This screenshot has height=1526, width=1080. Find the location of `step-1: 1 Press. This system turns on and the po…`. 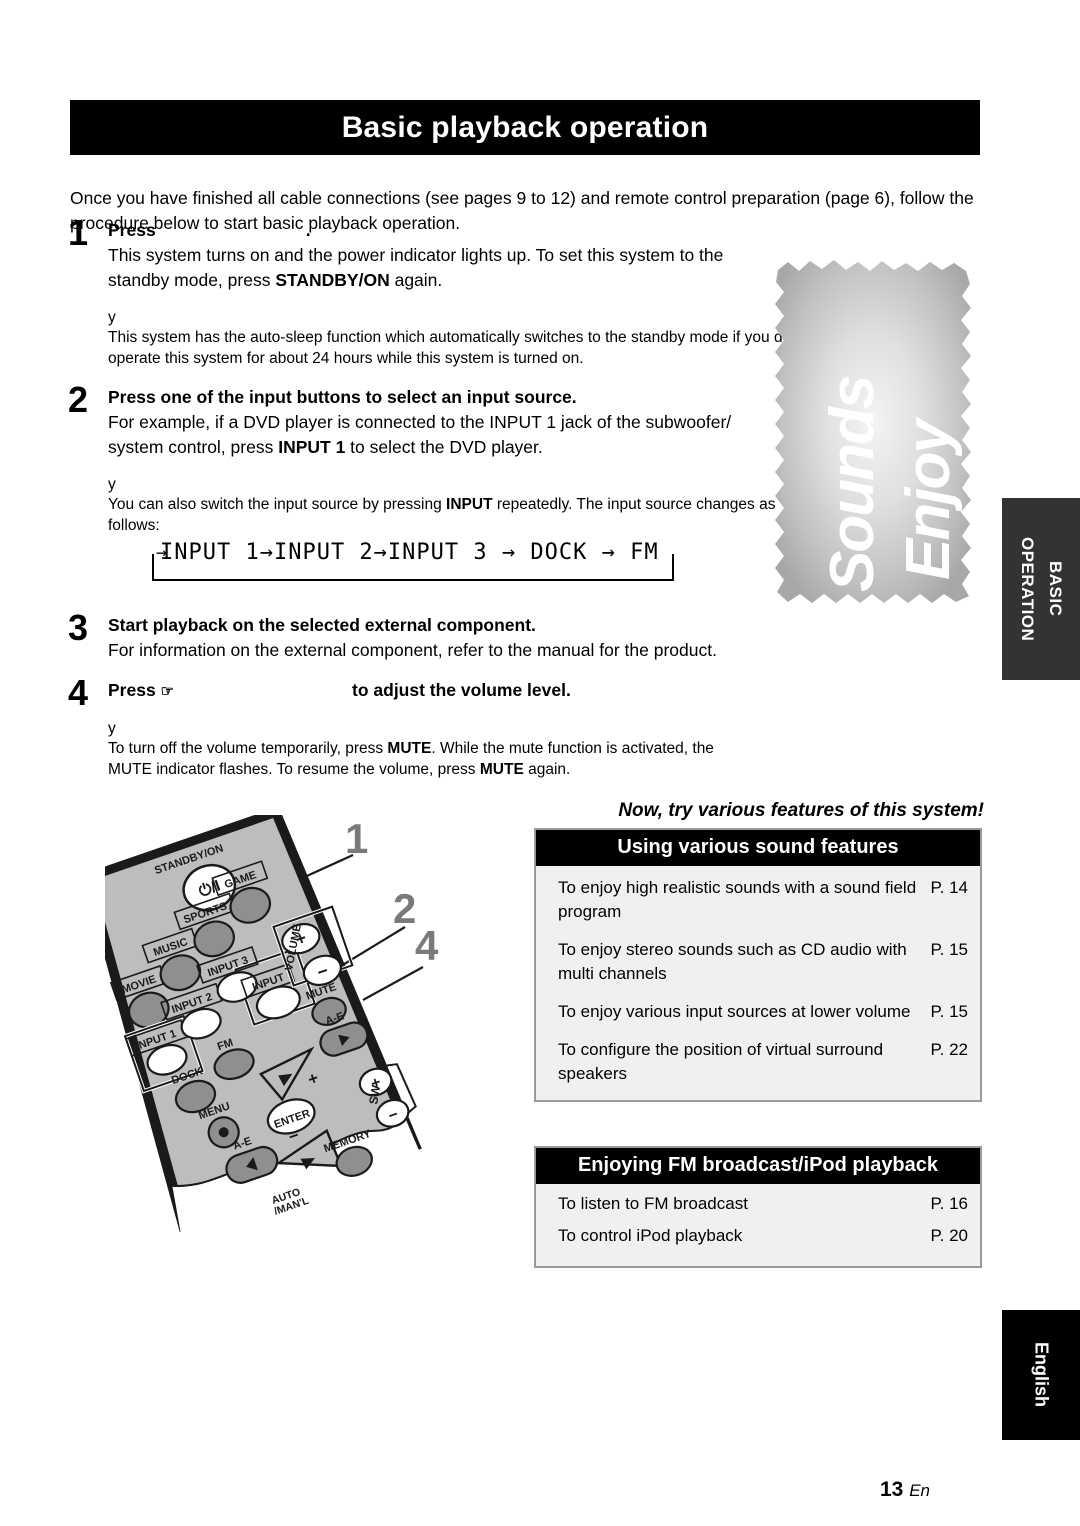

step-1: 1 Press. This system turns on and the po… is located at coordinates (442, 290).